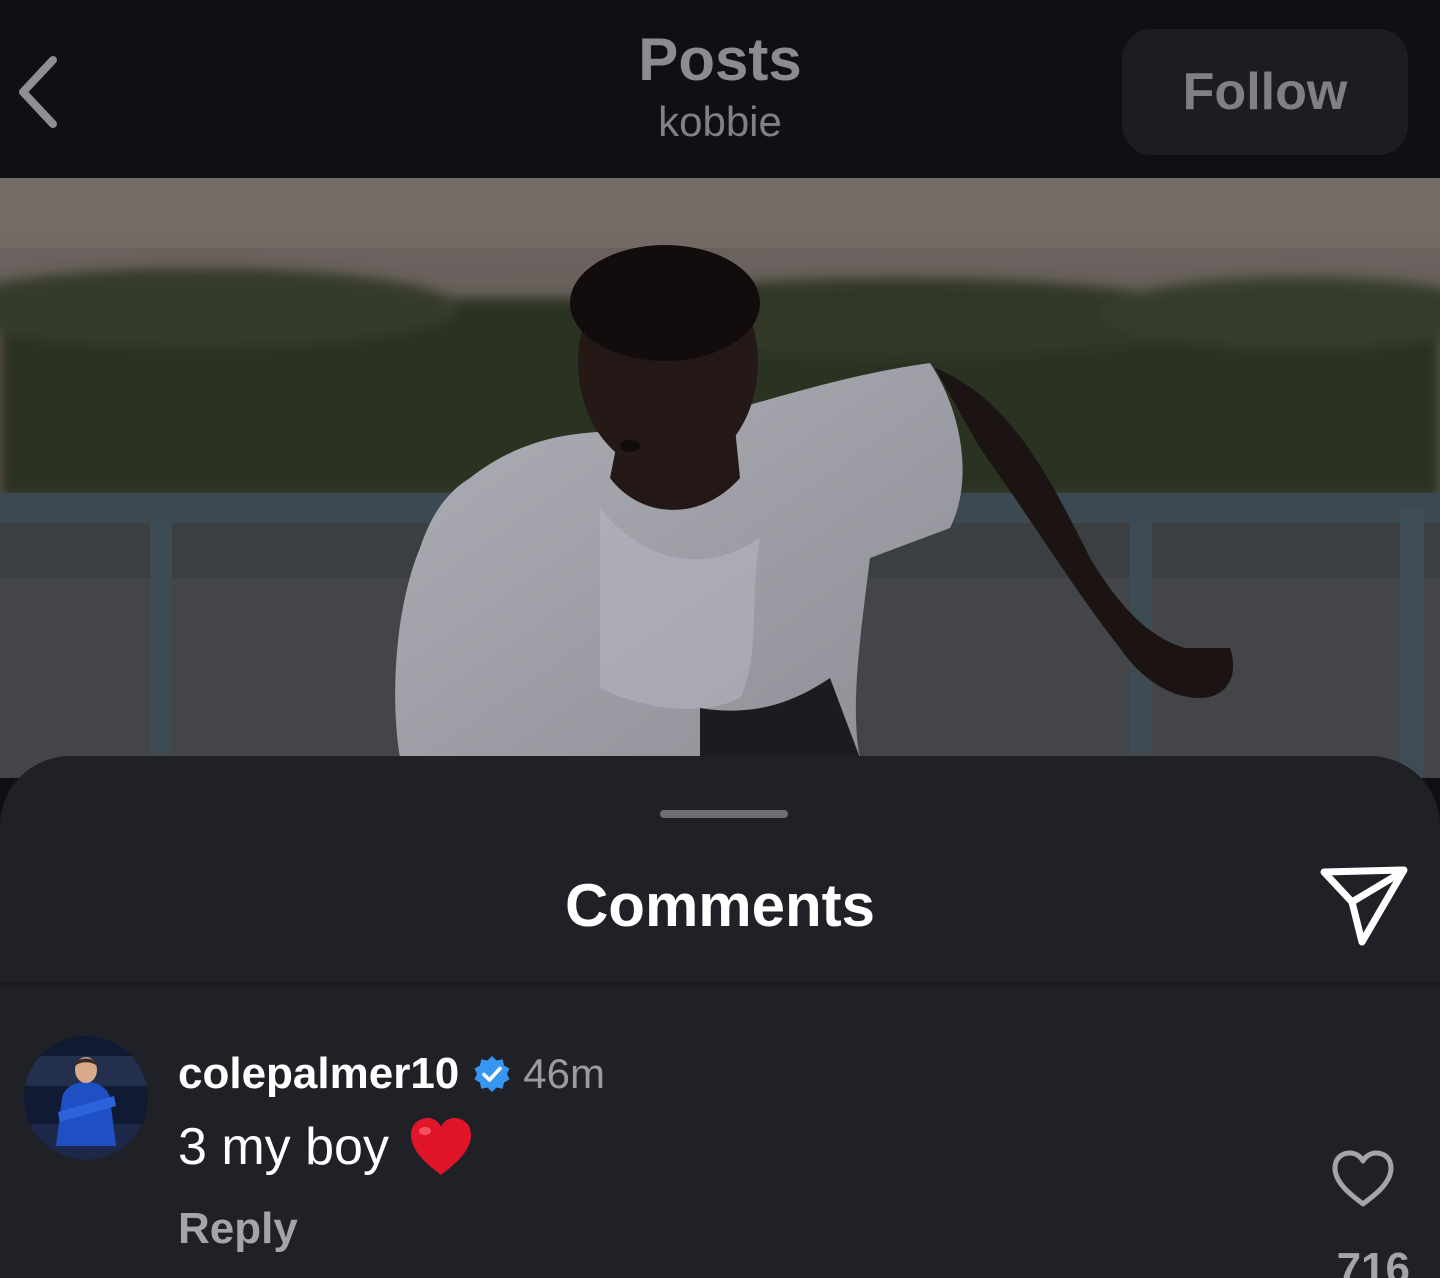 The image size is (1440, 1278). Describe the element at coordinates (318, 1074) in the screenshot. I see `comment-username: colepalmer10` at that location.